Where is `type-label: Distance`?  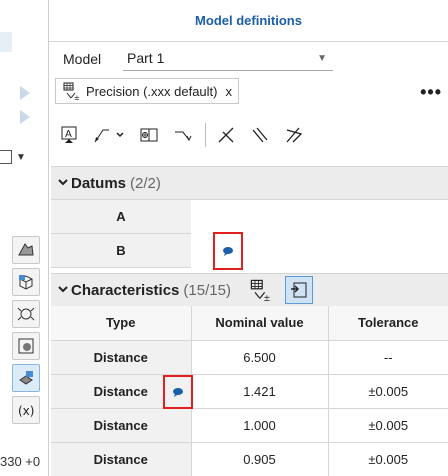
type-label: Distance is located at coordinates (120, 391).